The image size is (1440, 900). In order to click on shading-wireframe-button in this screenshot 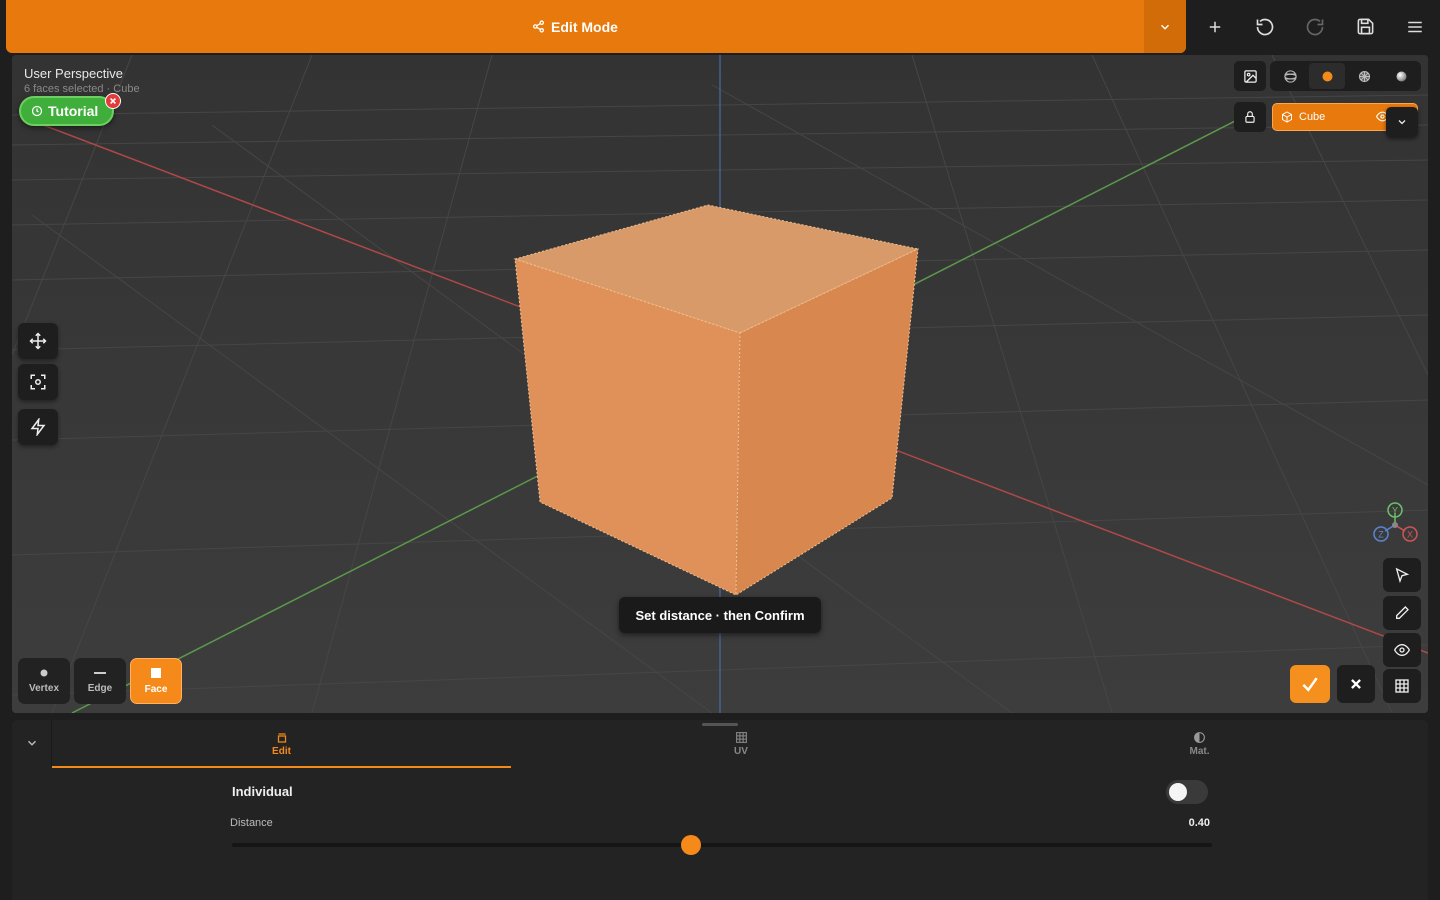, I will do `click(1290, 76)`.